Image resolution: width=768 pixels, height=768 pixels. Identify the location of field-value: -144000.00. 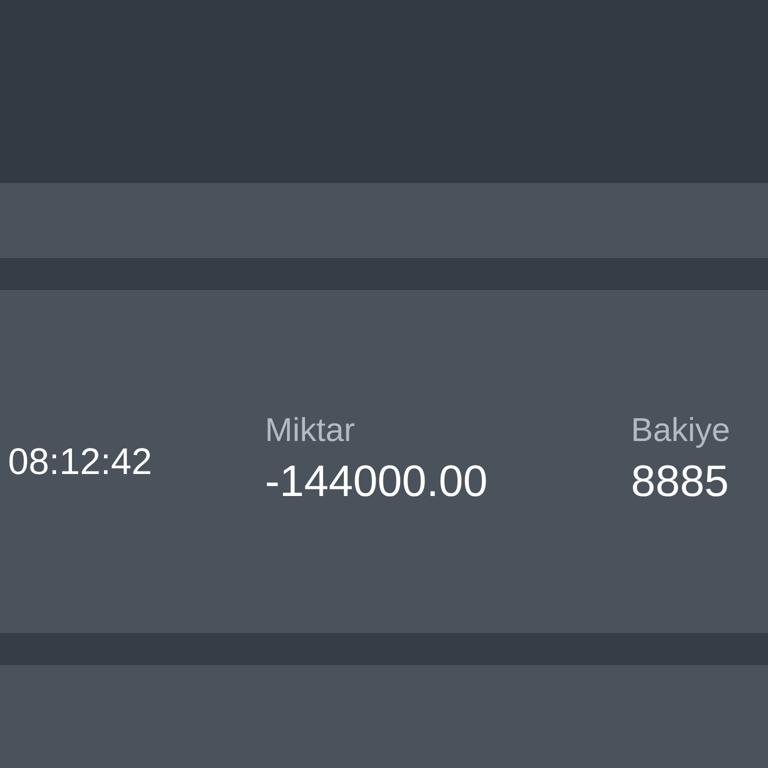
(377, 482).